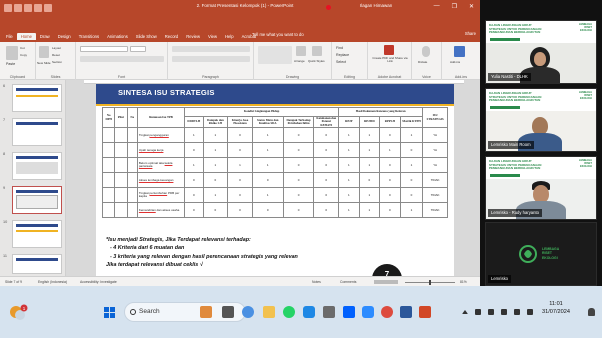 Image resolution: width=602 pixels, height=338 pixels. What do you see at coordinates (18, 8) in the screenshot?
I see `save-icon` at bounding box center [18, 8].